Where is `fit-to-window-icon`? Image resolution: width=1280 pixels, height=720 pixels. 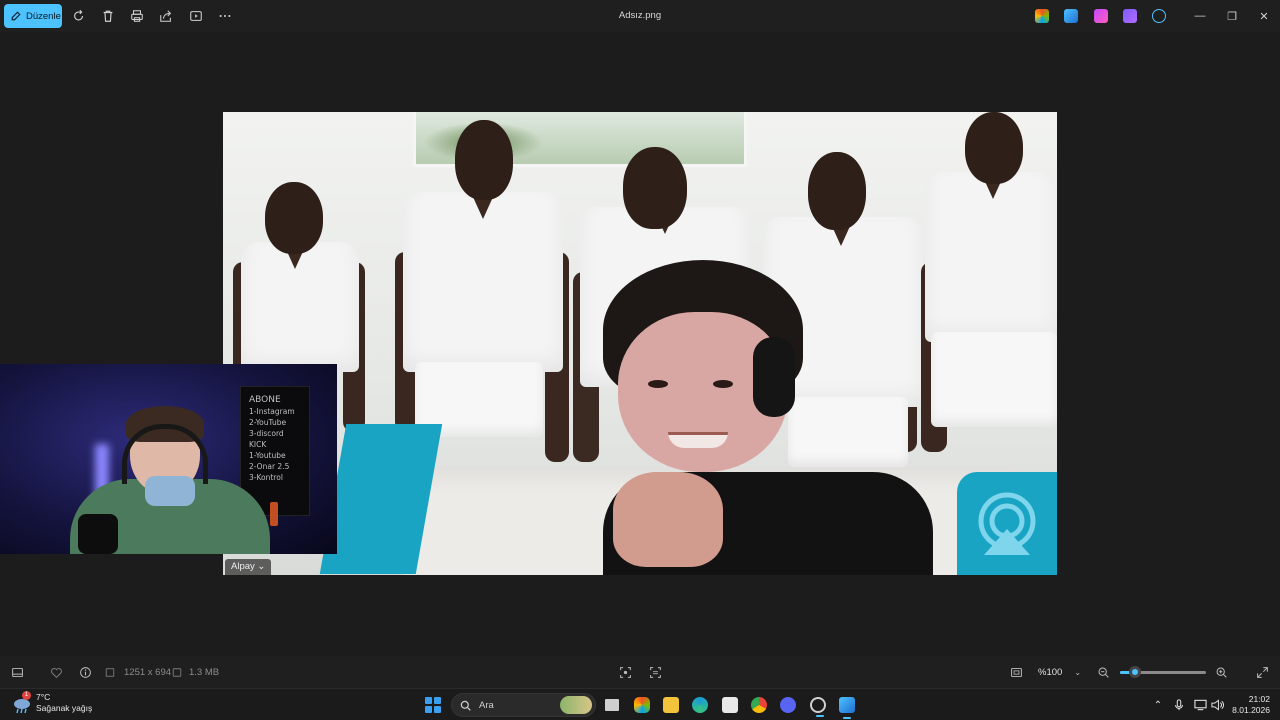 fit-to-window-icon is located at coordinates (1016, 672).